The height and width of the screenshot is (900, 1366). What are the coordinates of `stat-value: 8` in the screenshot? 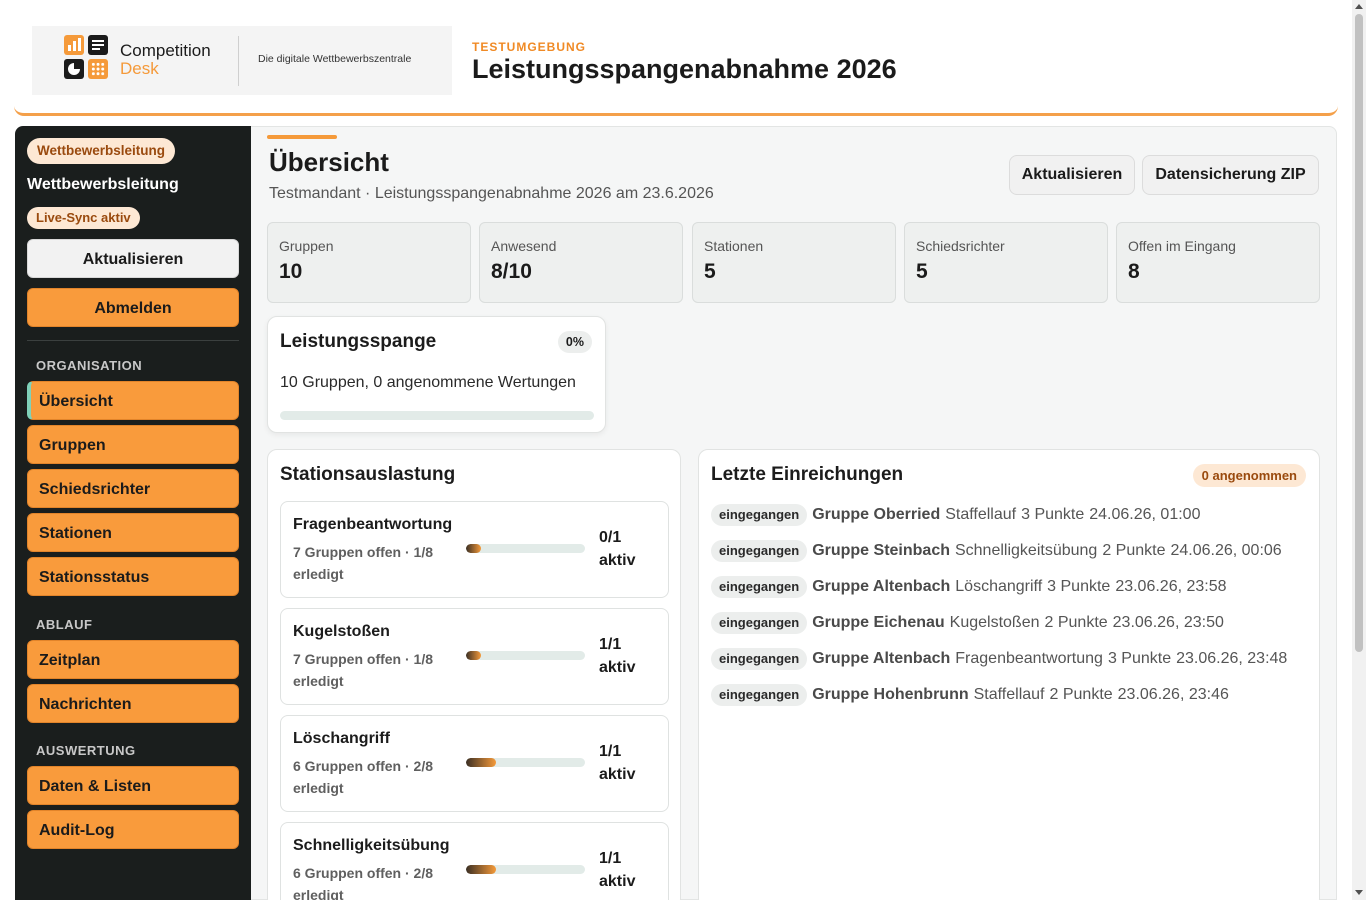 It's located at (1134, 271).